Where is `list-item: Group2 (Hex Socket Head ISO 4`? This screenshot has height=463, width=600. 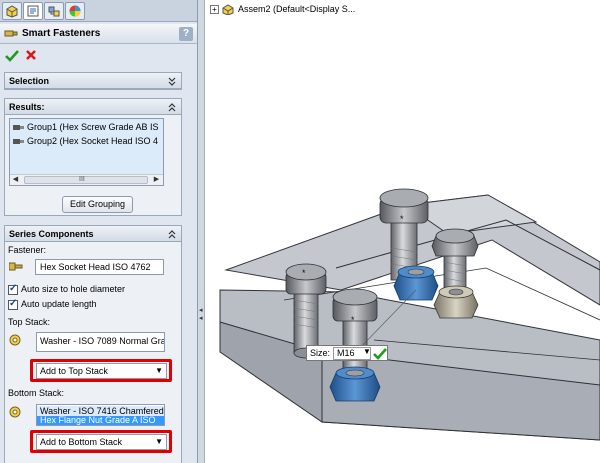 list-item: Group2 (Hex Socket Head ISO 4 is located at coordinates (85, 142).